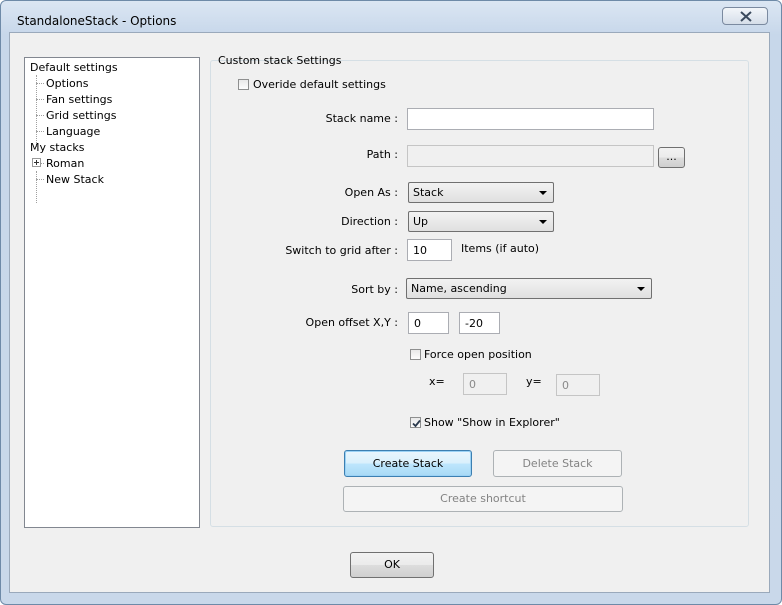 The image size is (782, 605). Describe the element at coordinates (341, 250) in the screenshot. I see `switch-to-grid-label: Switch to grid after :` at that location.